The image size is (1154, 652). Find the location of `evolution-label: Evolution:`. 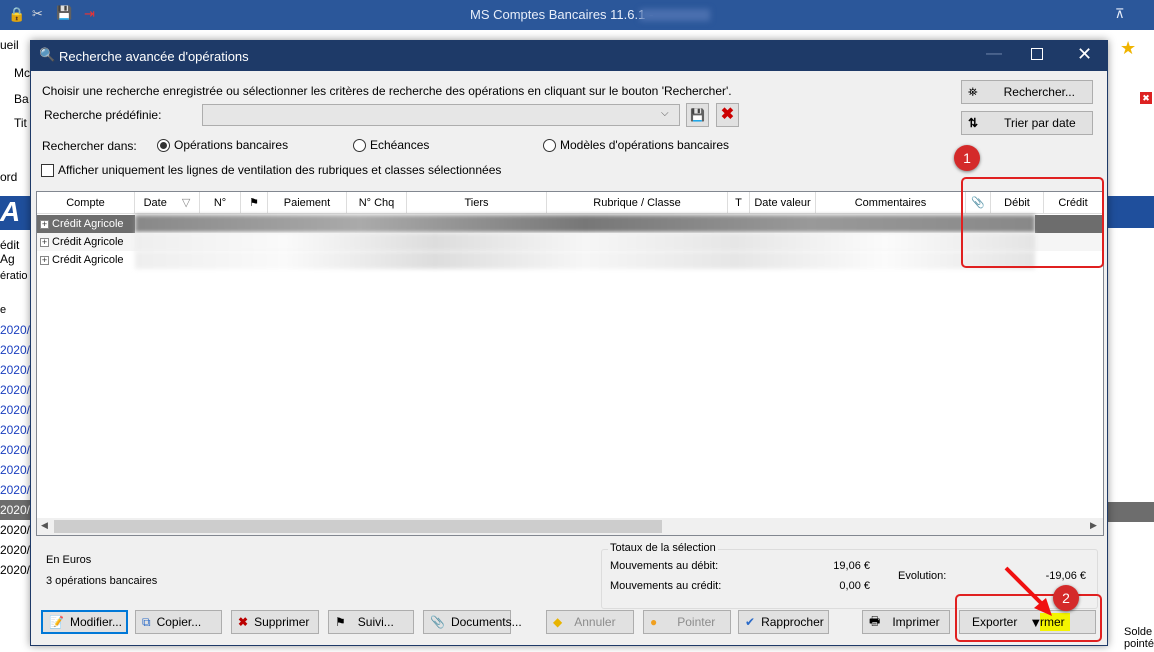

evolution-label: Evolution: is located at coordinates (922, 576).